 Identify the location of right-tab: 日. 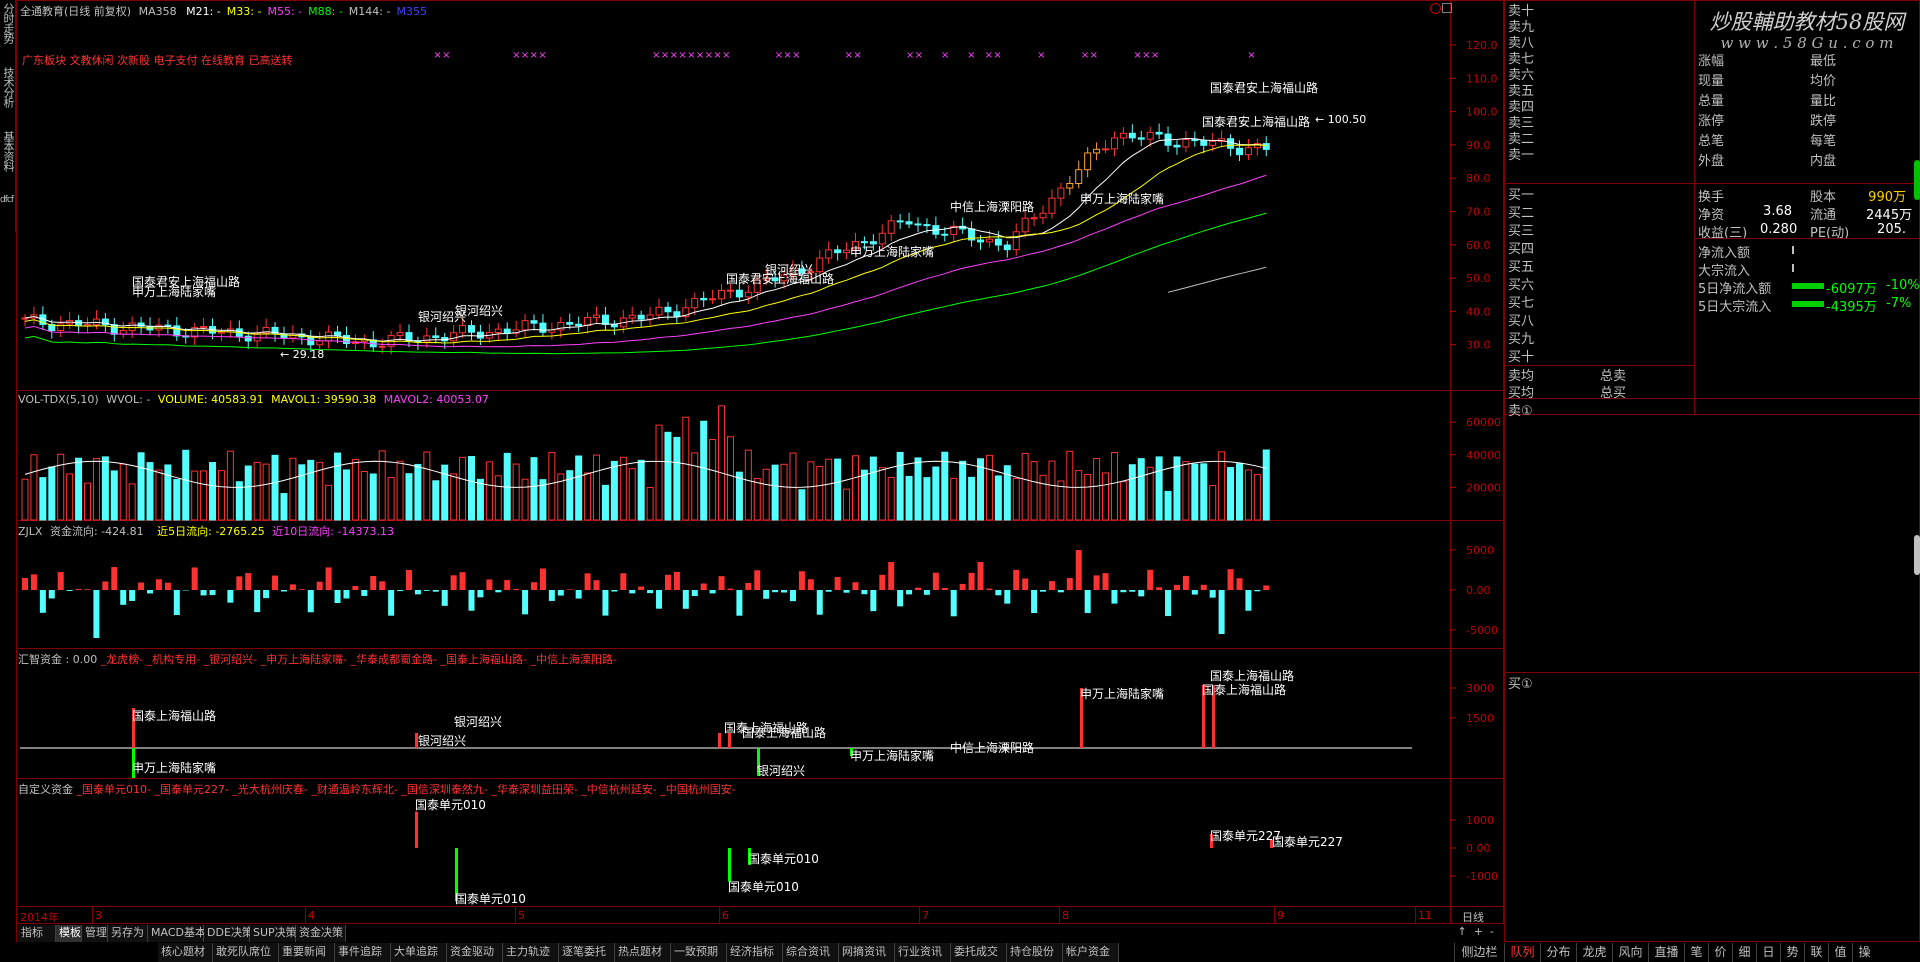
(1768, 952).